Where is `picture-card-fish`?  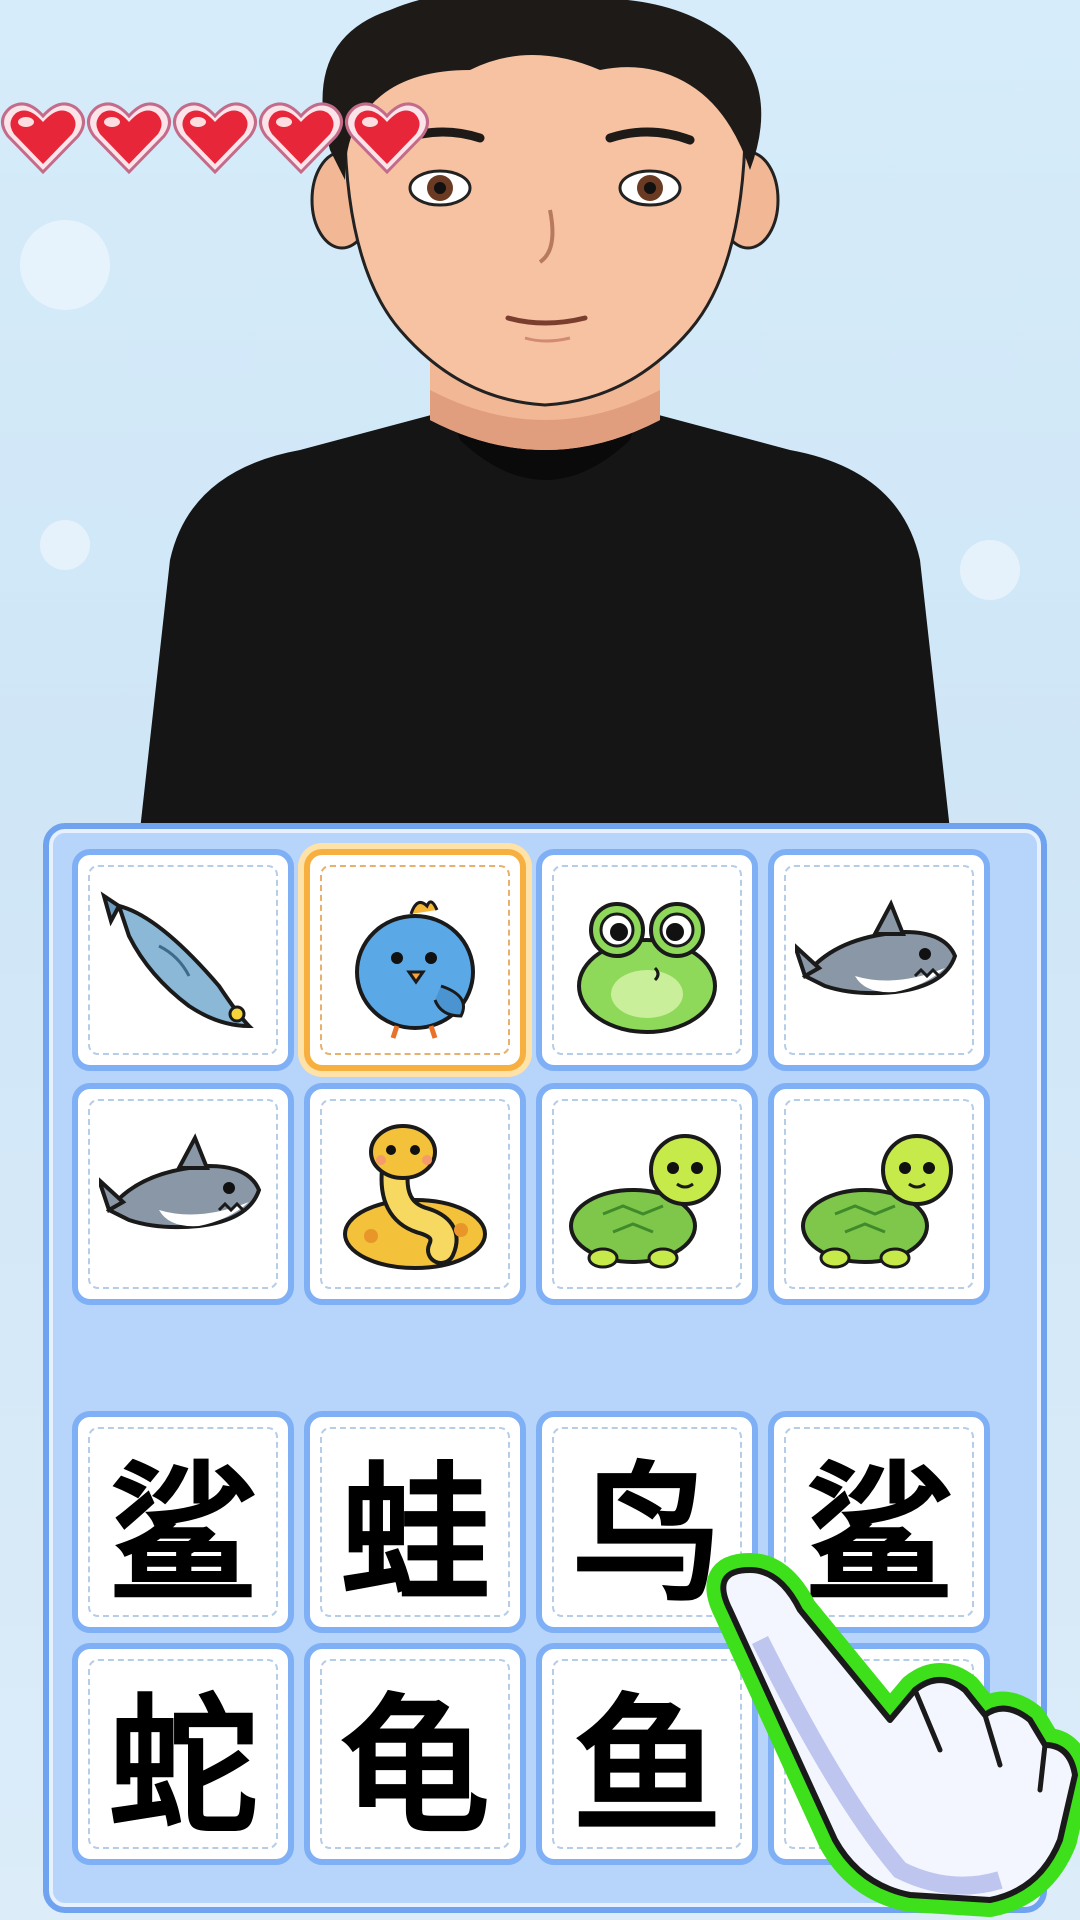 picture-card-fish is located at coordinates (183, 960).